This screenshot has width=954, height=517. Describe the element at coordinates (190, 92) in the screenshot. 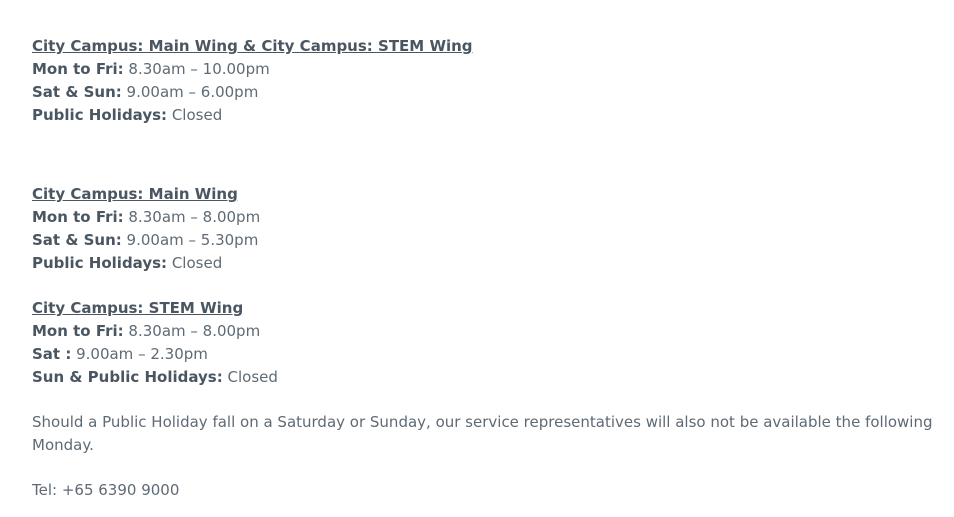

I see `hours-value: 9.00am – 6.00pm` at that location.